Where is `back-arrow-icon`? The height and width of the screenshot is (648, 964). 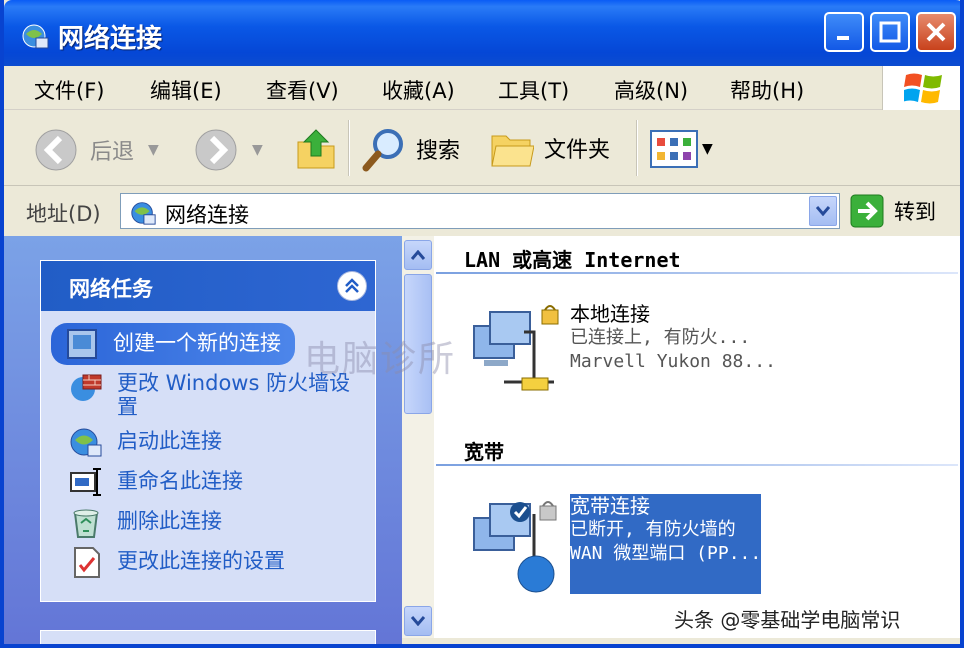
back-arrow-icon is located at coordinates (56, 150).